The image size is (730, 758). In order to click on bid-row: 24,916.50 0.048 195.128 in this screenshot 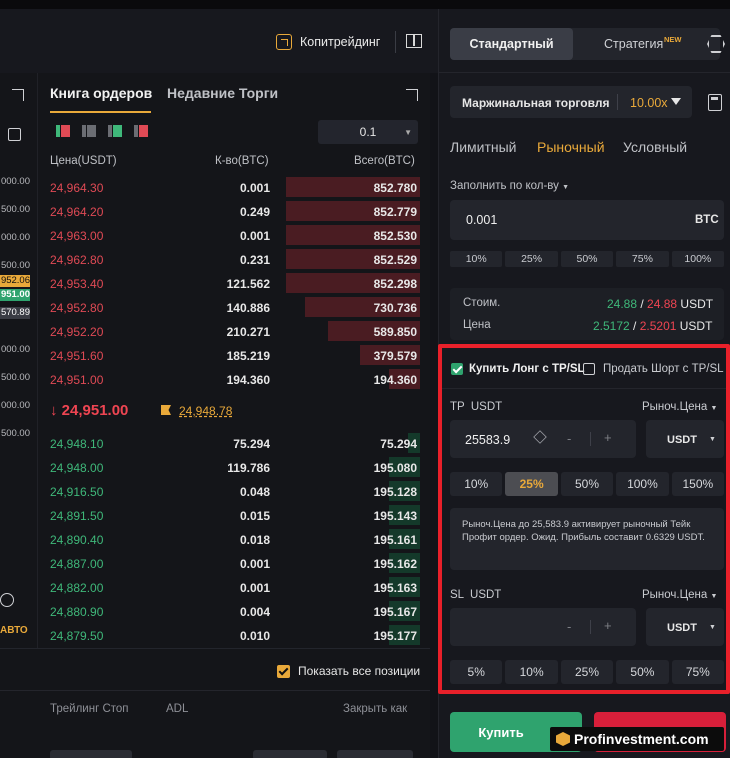, I will do `click(235, 492)`.